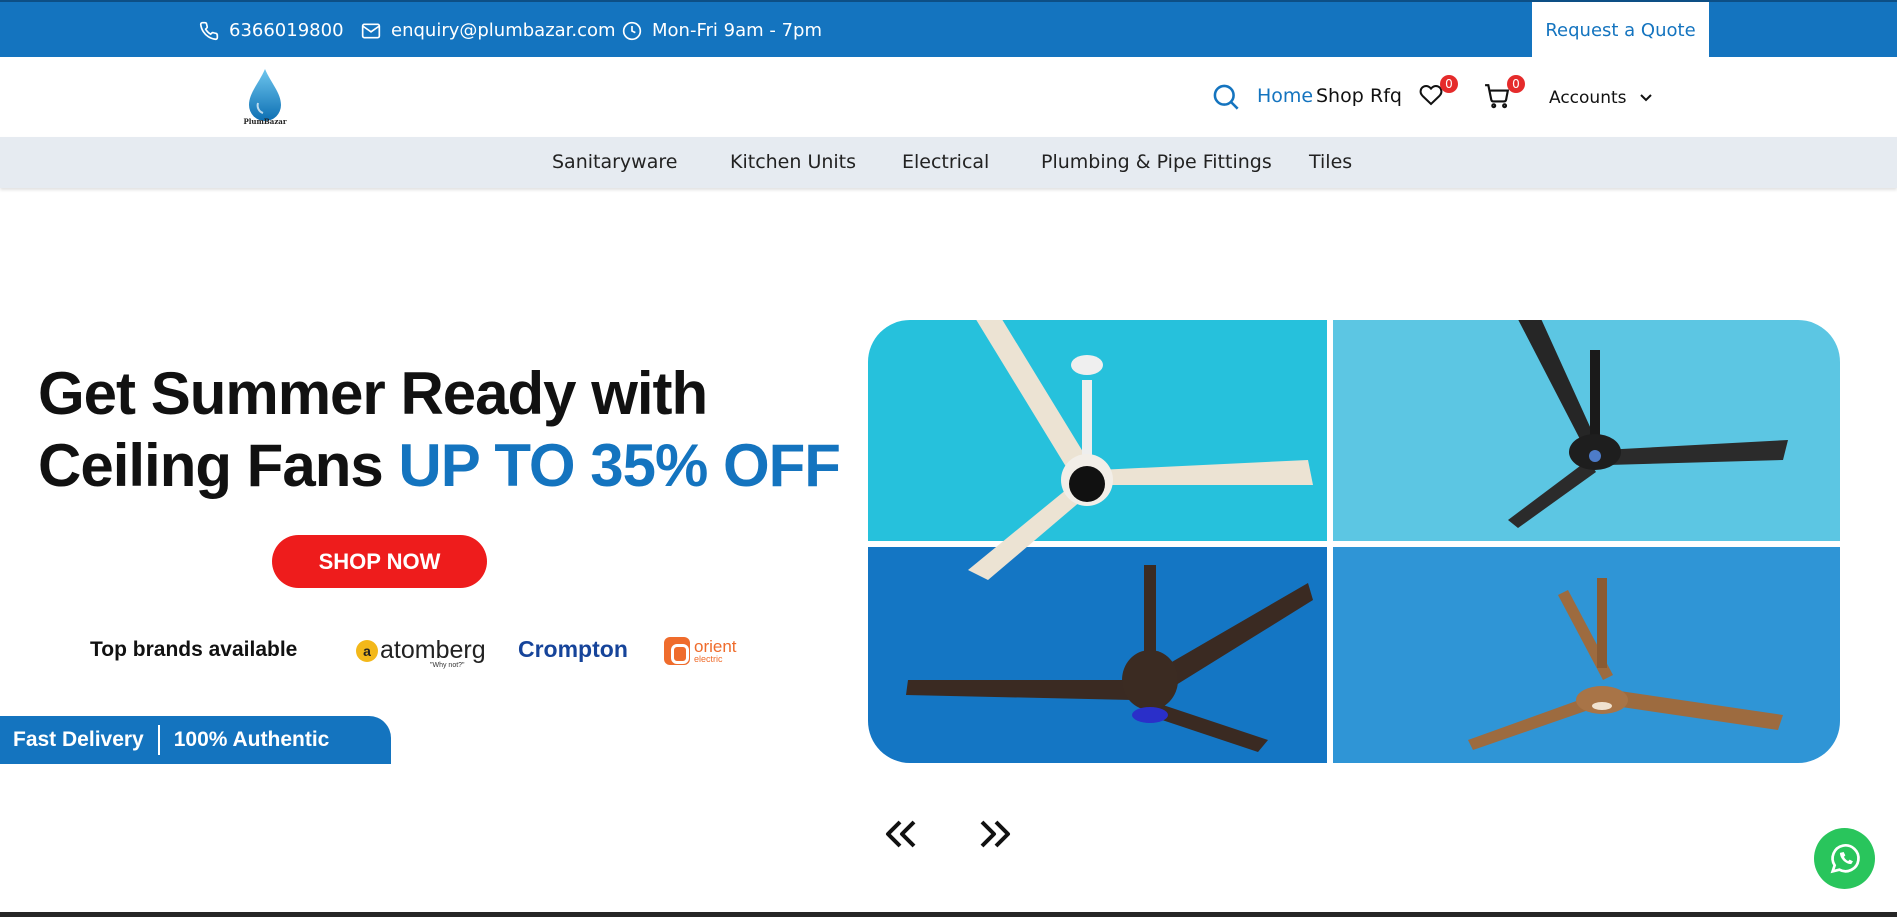 This screenshot has width=1897, height=917. What do you see at coordinates (447, 665) in the screenshot?
I see `atomberg-tagline: "Why not?"` at bounding box center [447, 665].